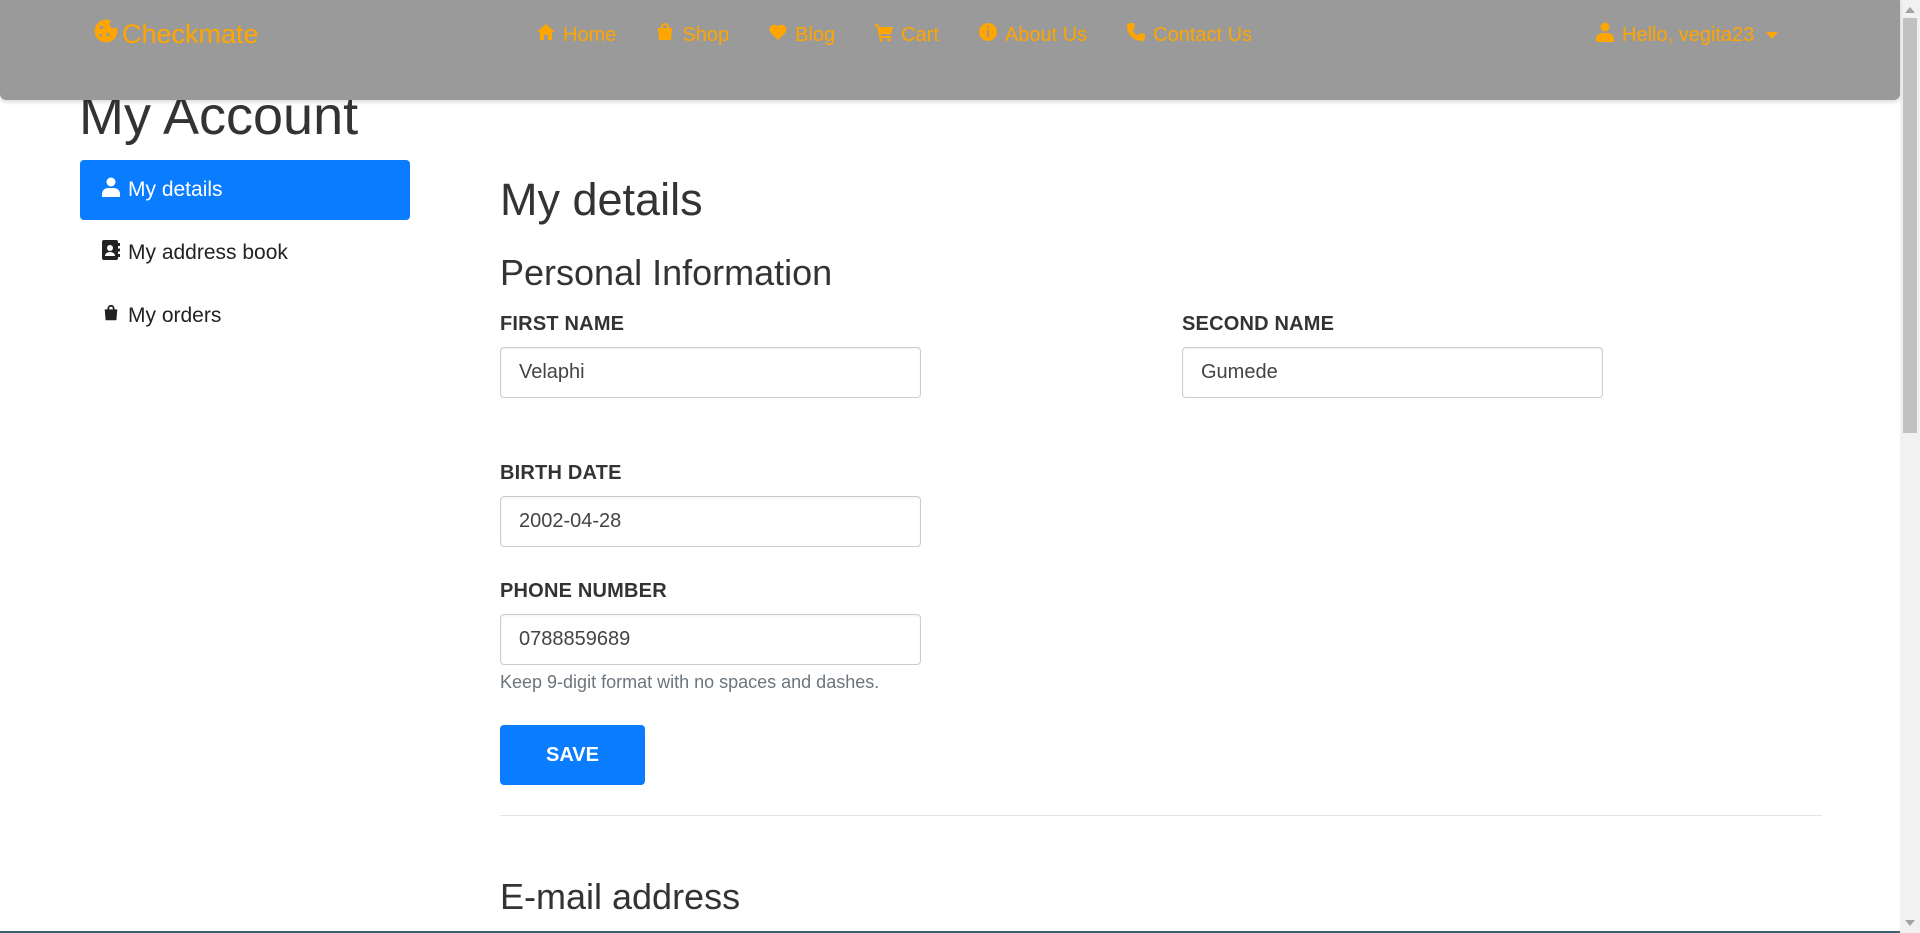  I want to click on sidebar-item-label: My details, so click(175, 189).